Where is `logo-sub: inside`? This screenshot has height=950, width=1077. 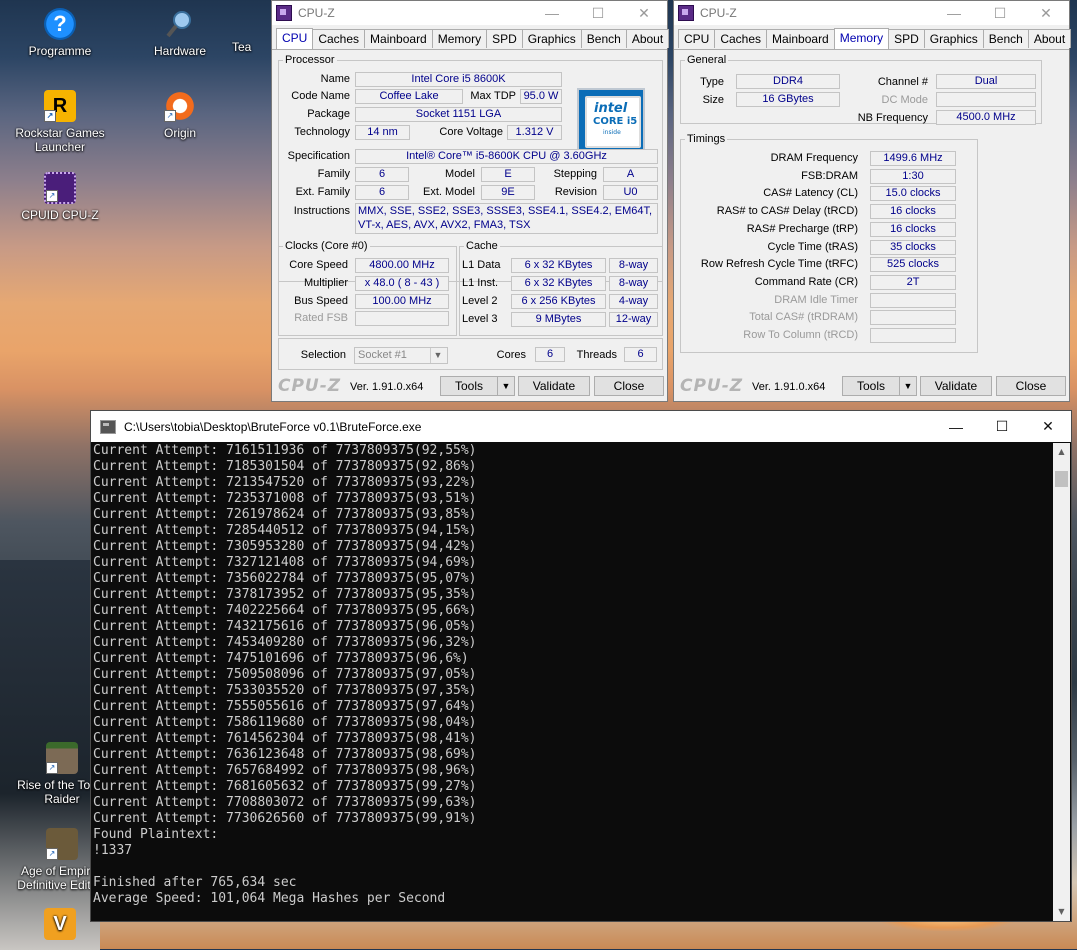 logo-sub: inside is located at coordinates (612, 132).